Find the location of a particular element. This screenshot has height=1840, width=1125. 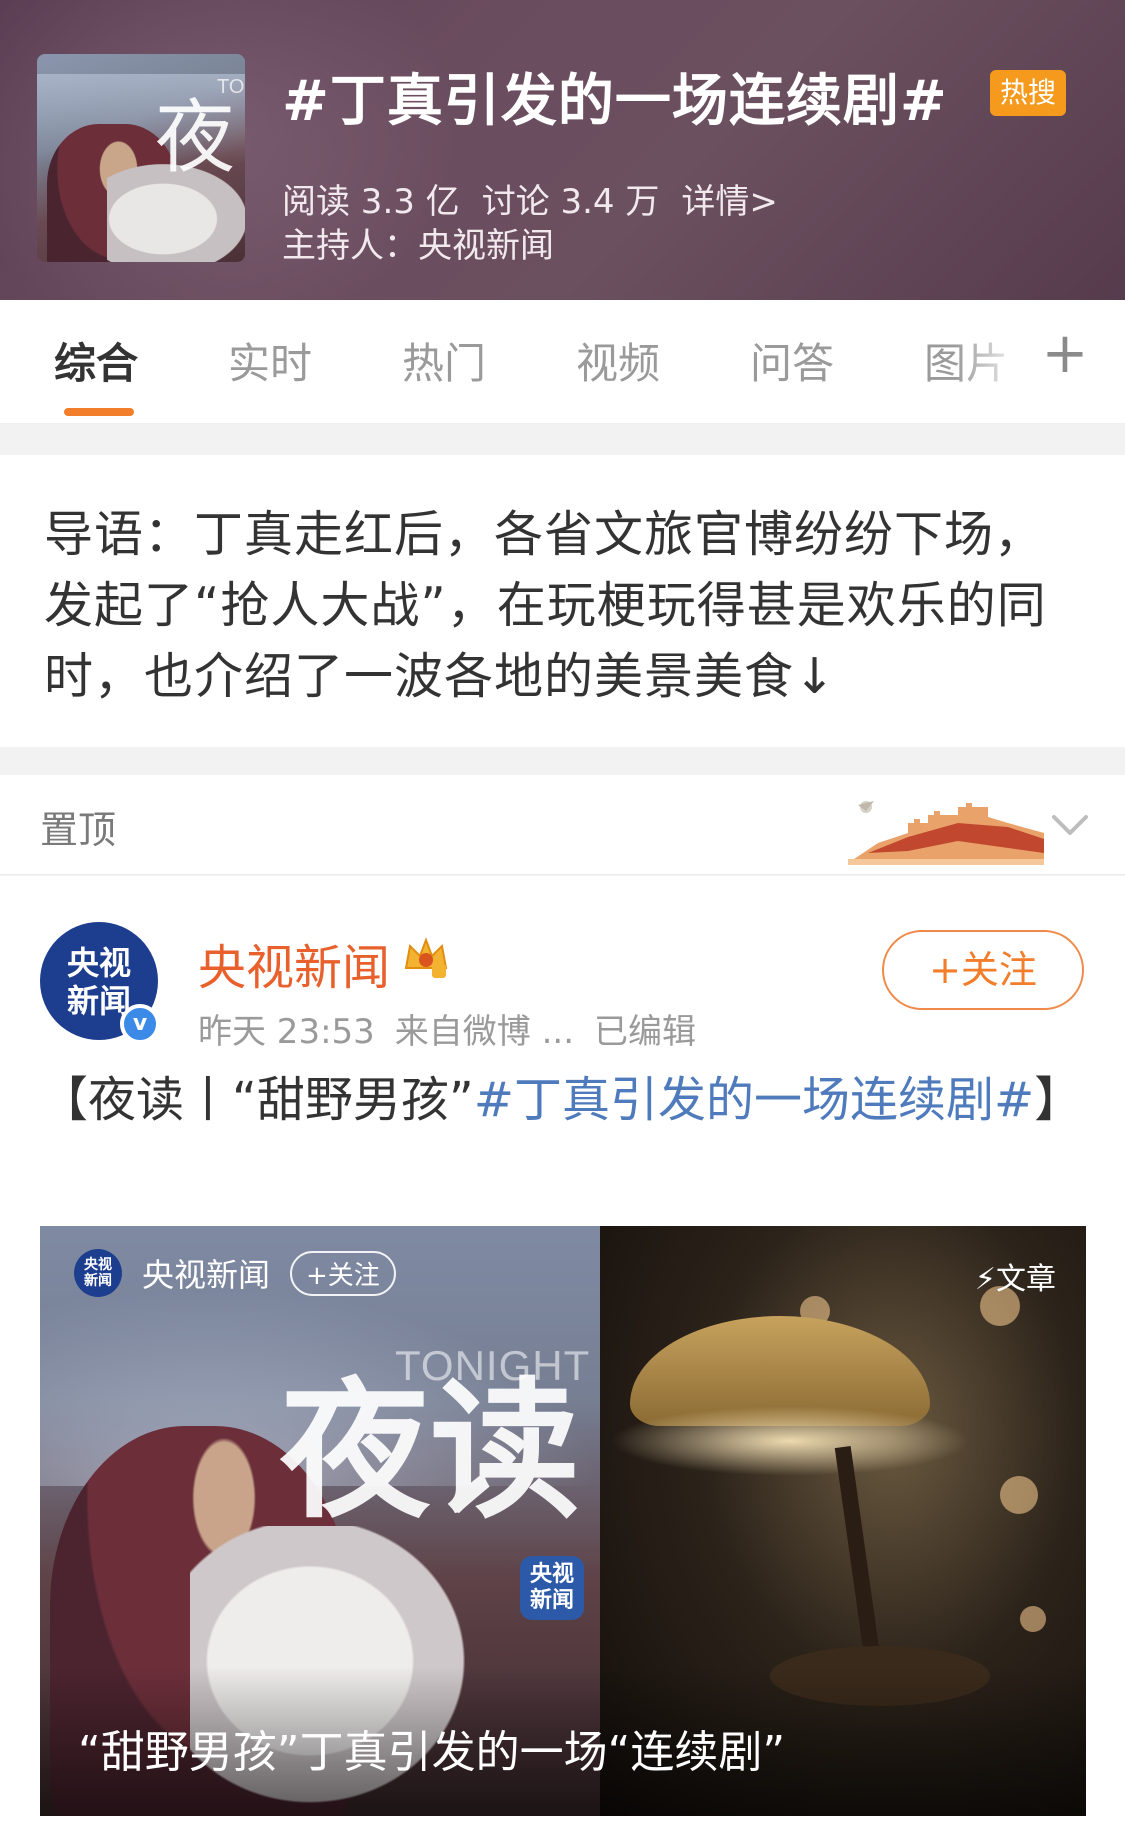

post-meta: 昨天 23:53 来自微博 ... 已编辑 is located at coordinates (447, 1028).